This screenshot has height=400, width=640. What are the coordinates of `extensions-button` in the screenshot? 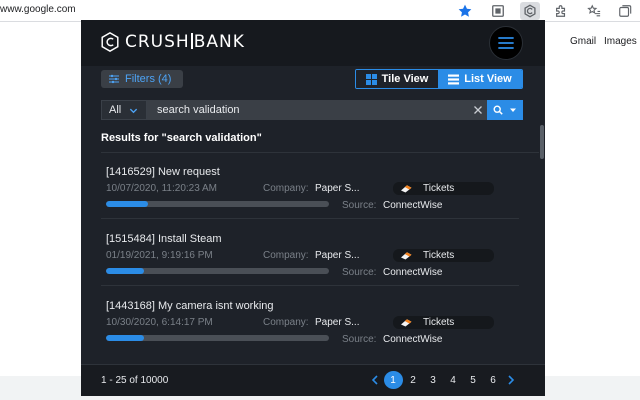 It's located at (561, 11).